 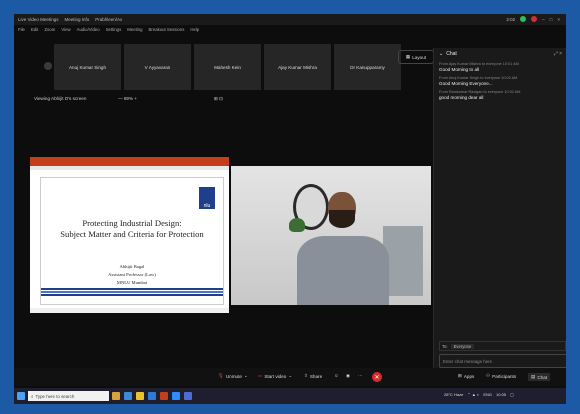 I want to click on unmute-label: Unmute, so click(x=233, y=376).